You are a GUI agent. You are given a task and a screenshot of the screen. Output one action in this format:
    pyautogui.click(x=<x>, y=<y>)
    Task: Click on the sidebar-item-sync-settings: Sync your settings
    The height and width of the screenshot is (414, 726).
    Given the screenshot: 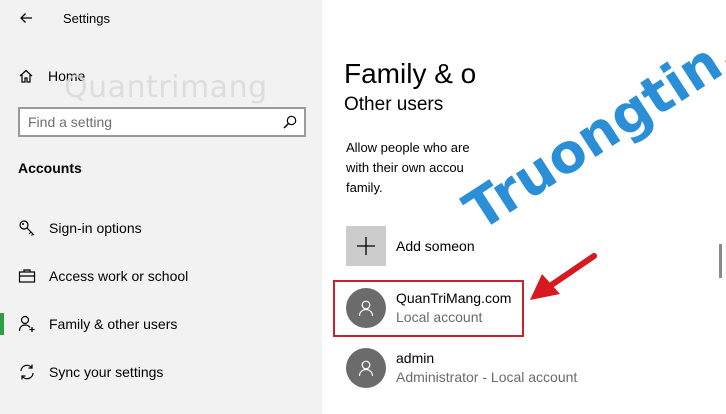 What is the action you would take?
    pyautogui.click(x=161, y=372)
    